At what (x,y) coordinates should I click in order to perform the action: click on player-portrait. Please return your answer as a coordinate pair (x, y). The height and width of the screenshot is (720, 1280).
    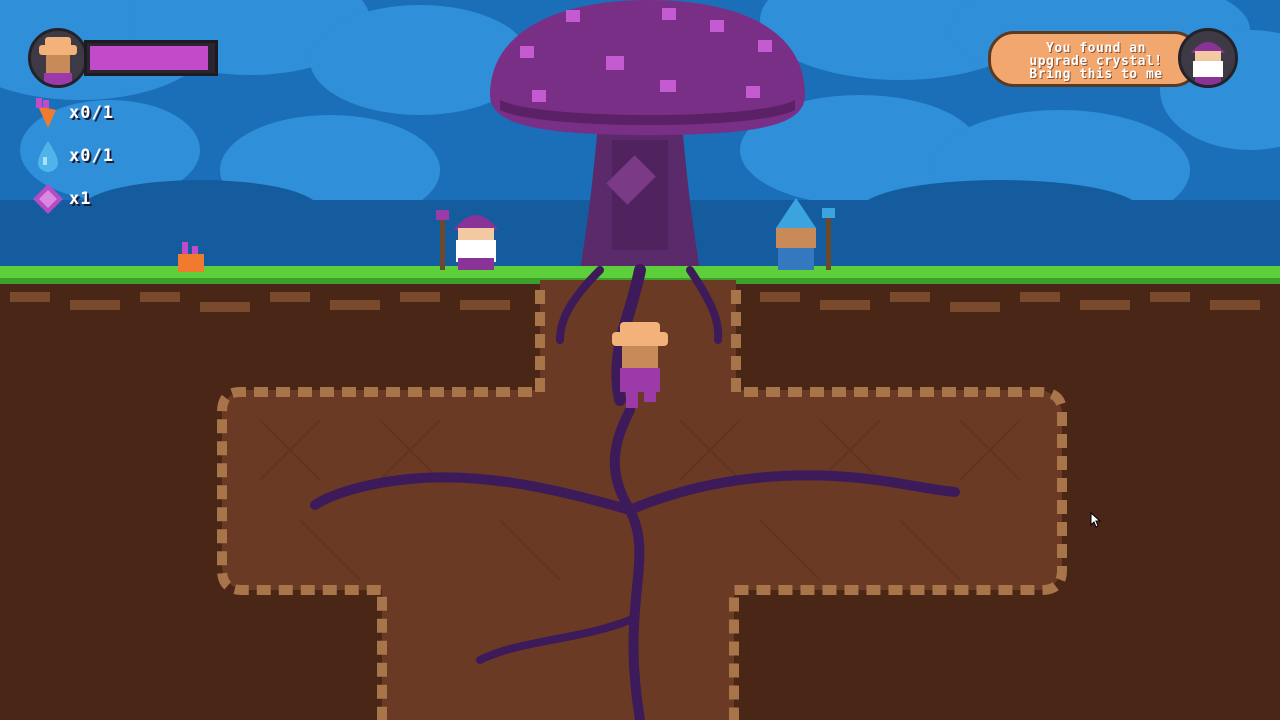
    Looking at the image, I should click on (58, 58).